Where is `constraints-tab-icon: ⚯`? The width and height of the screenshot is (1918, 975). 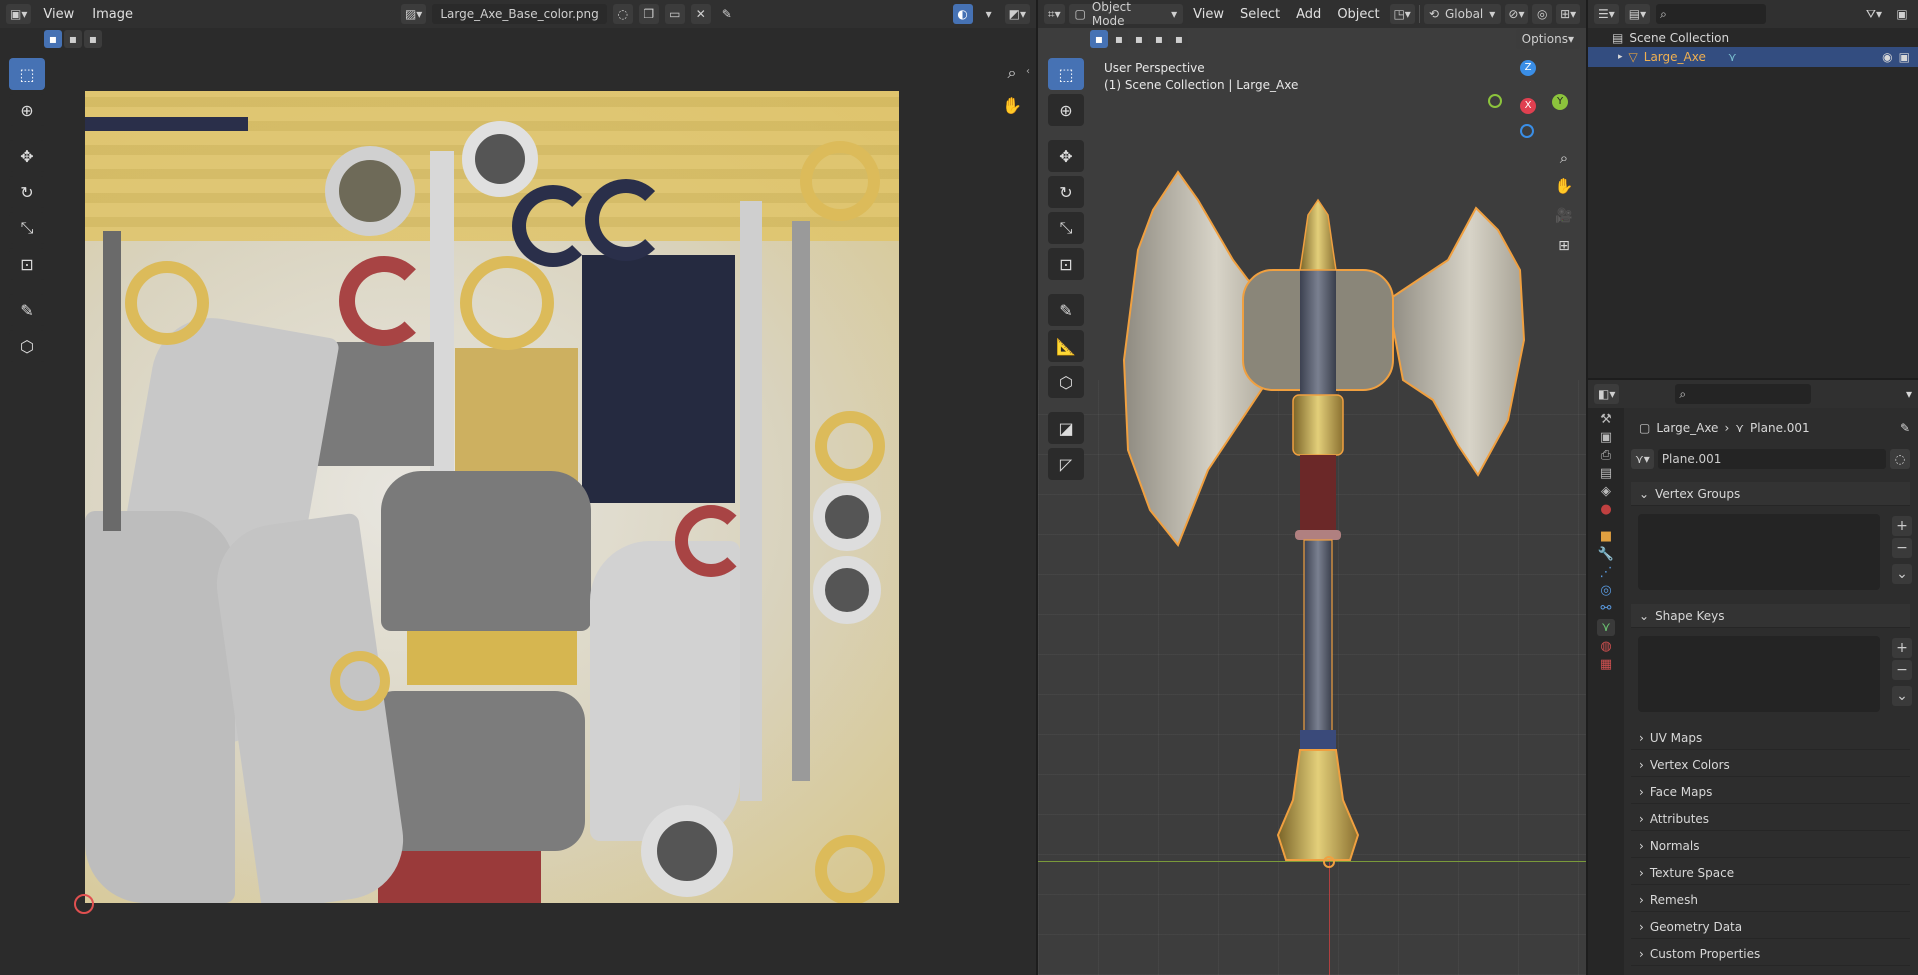 constraints-tab-icon: ⚯ is located at coordinates (1606, 608).